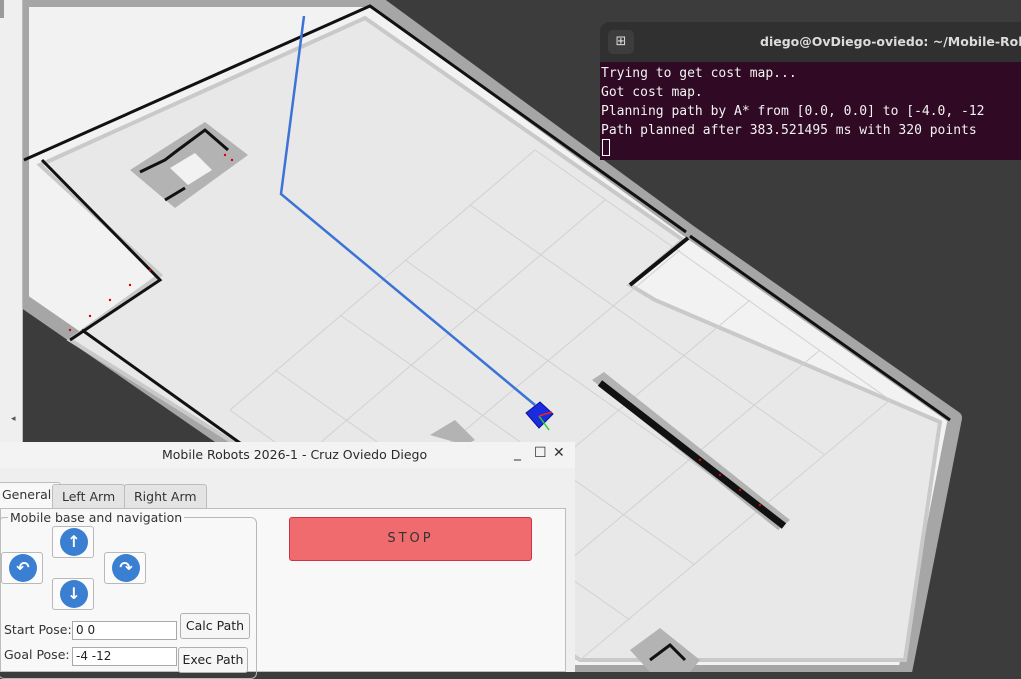 This screenshot has height=679, width=1021. What do you see at coordinates (559, 453) in the screenshot?
I see `close-button: ✕` at bounding box center [559, 453].